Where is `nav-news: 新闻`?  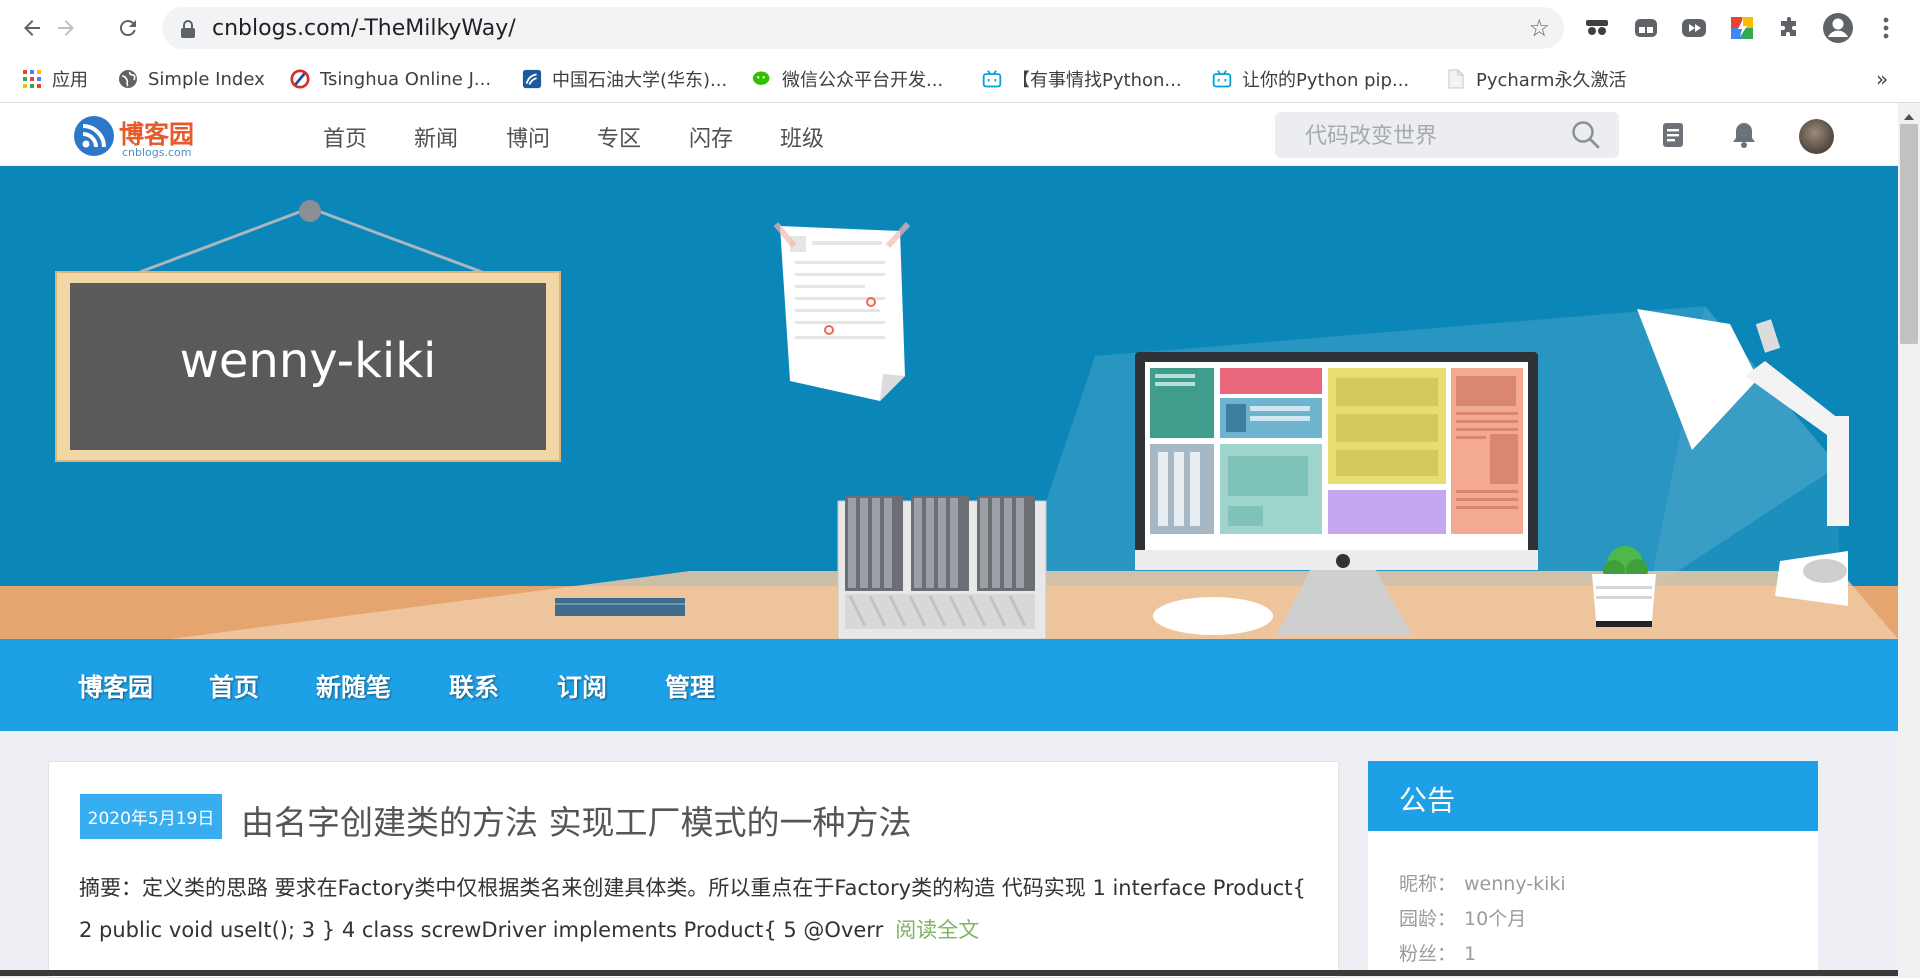 nav-news: 新闻 is located at coordinates (436, 137).